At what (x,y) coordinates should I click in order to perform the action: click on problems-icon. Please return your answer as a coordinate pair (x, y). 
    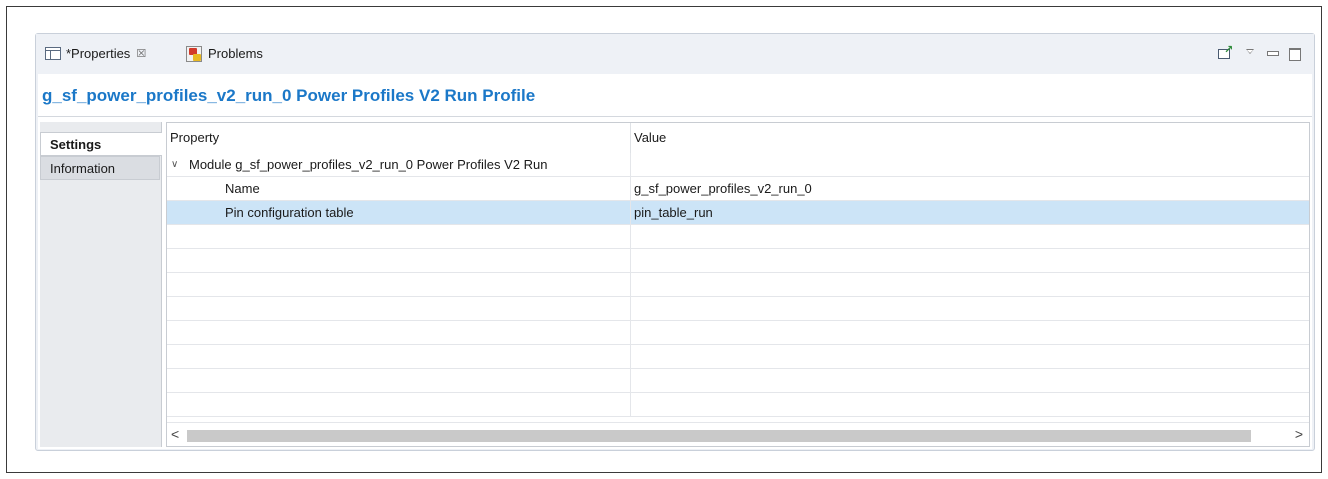
    Looking at the image, I should click on (194, 53).